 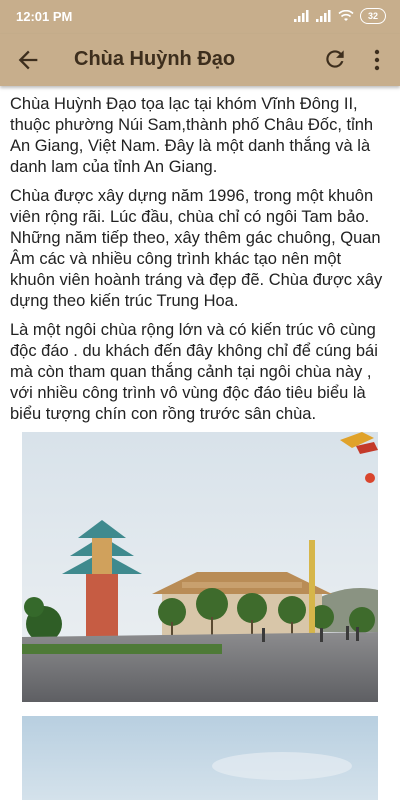 I want to click on battery-icon: 32, so click(x=373, y=16).